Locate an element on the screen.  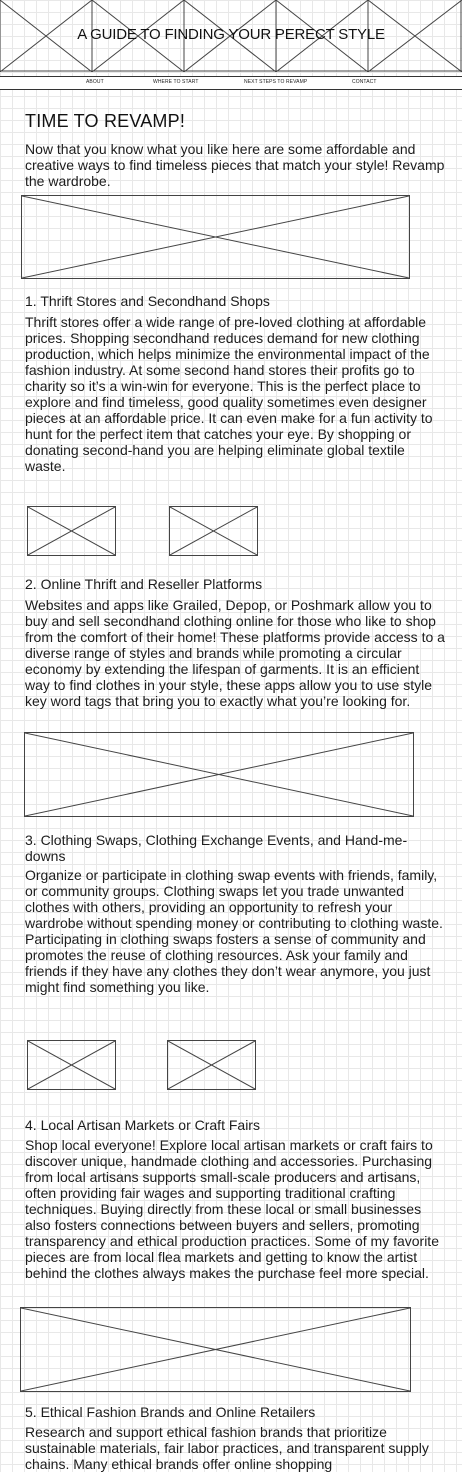
nav-item-contact: CONTACT is located at coordinates (364, 82).